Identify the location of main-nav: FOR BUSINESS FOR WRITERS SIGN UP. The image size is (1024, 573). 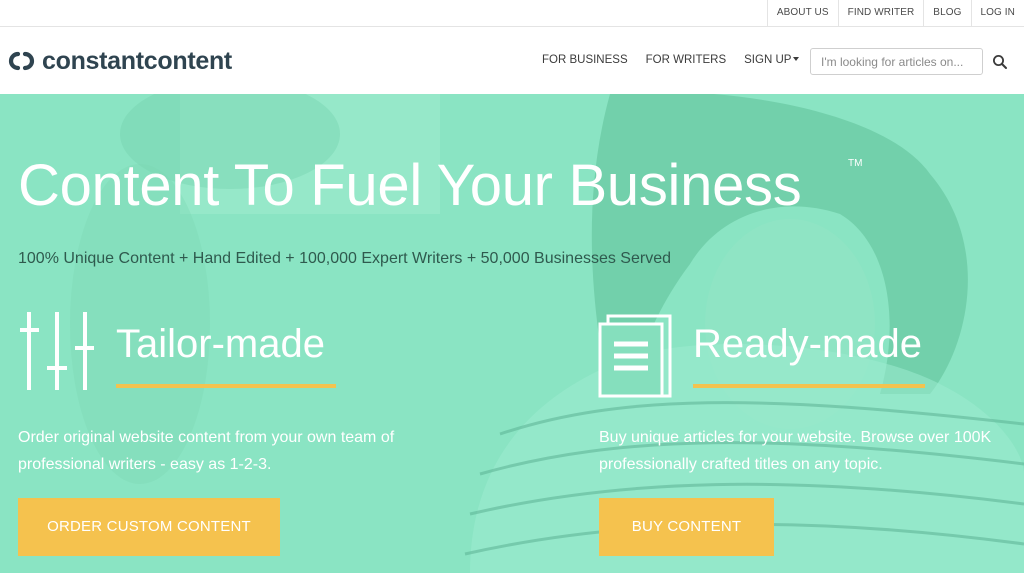
(679, 60).